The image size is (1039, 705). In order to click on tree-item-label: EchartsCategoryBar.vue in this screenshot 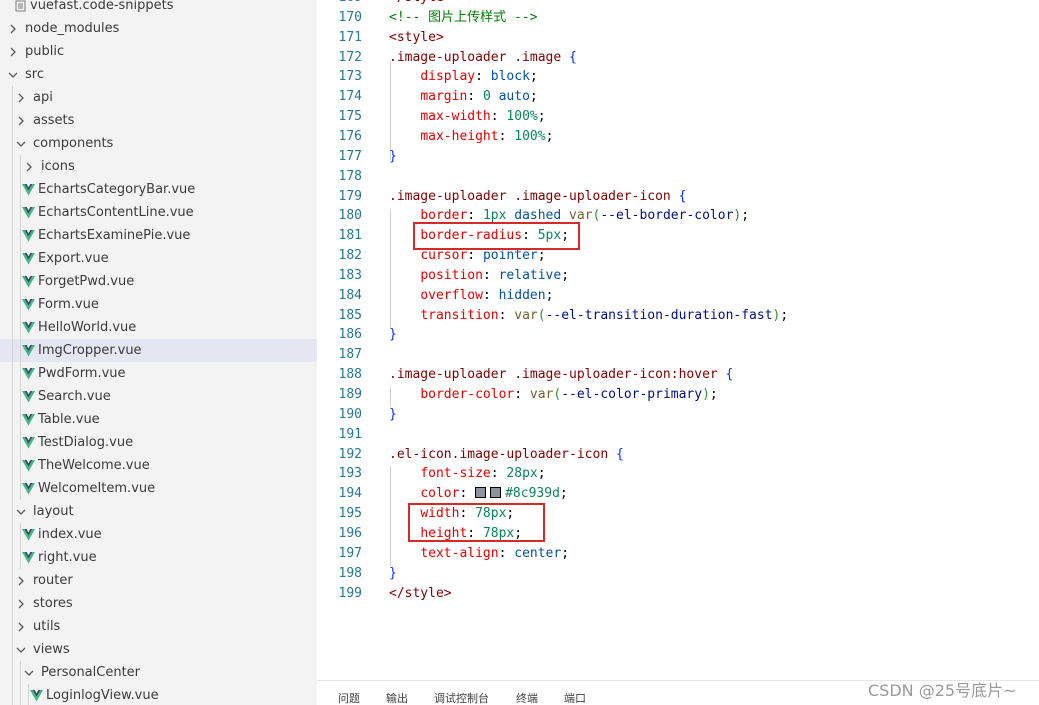, I will do `click(117, 189)`.